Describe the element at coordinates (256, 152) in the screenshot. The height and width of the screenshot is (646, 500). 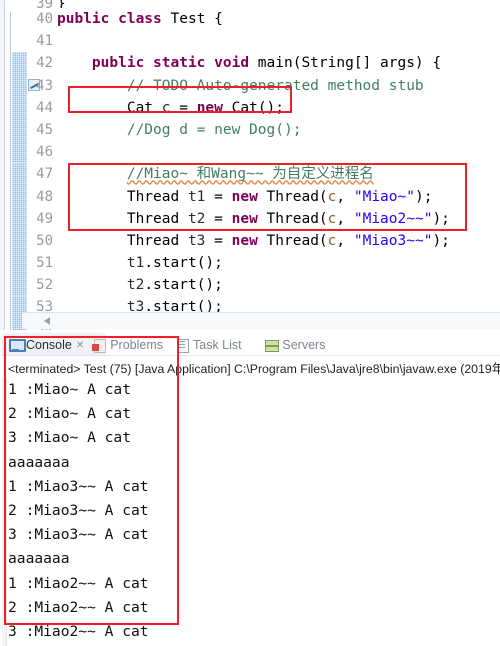
I see `code-line: 46` at that location.